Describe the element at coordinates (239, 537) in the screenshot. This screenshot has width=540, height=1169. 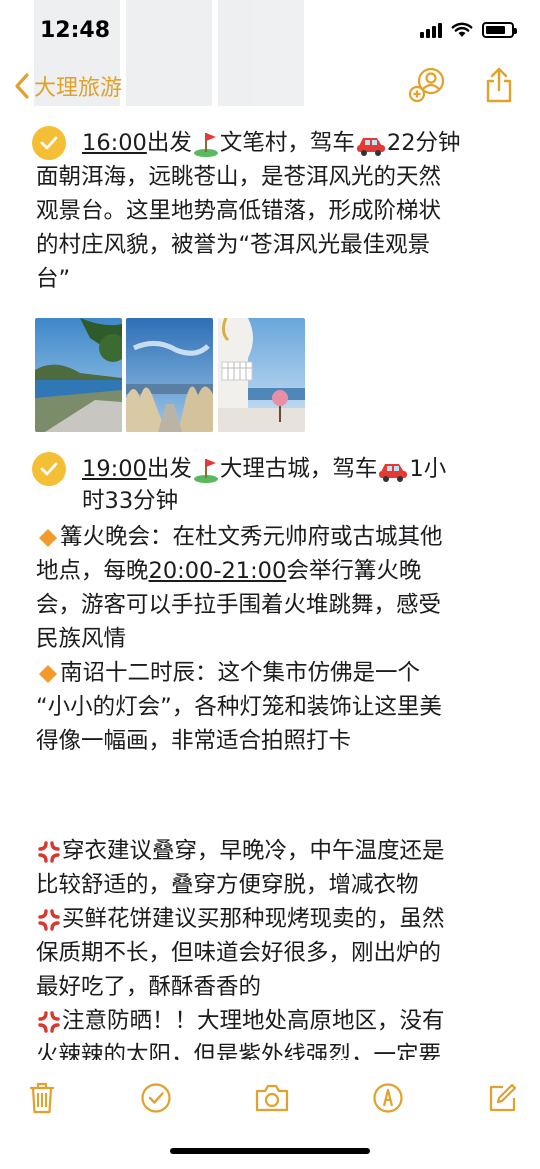
I see `bonfire-line: 篝火晚会：在杜文秀元帅府或古城其他` at that location.